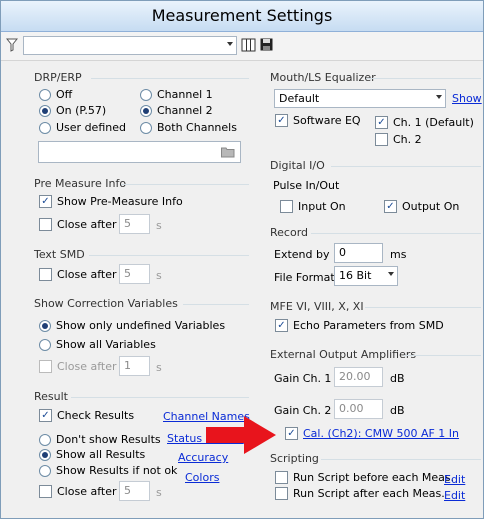  What do you see at coordinates (159, 225) in the screenshot?
I see `pre-measure-unit: s` at bounding box center [159, 225].